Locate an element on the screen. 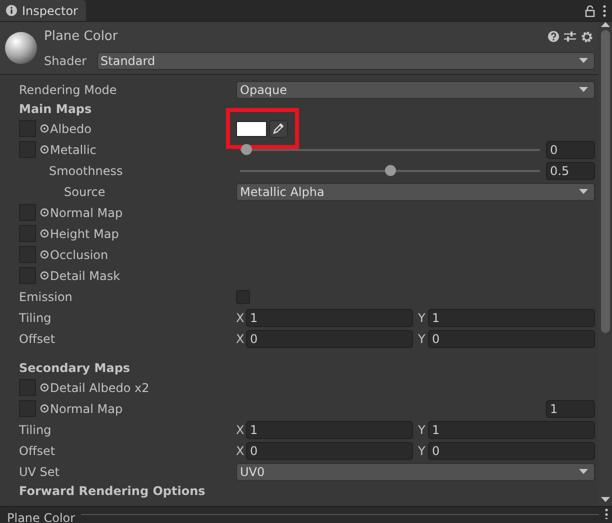  property-label: Detail Albedo x2 is located at coordinates (100, 387).